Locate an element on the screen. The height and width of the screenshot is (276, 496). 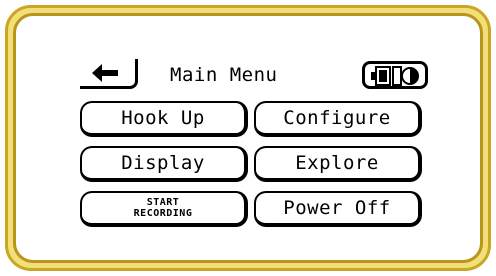
hook-up-button: Hook Up is located at coordinates (164, 119).